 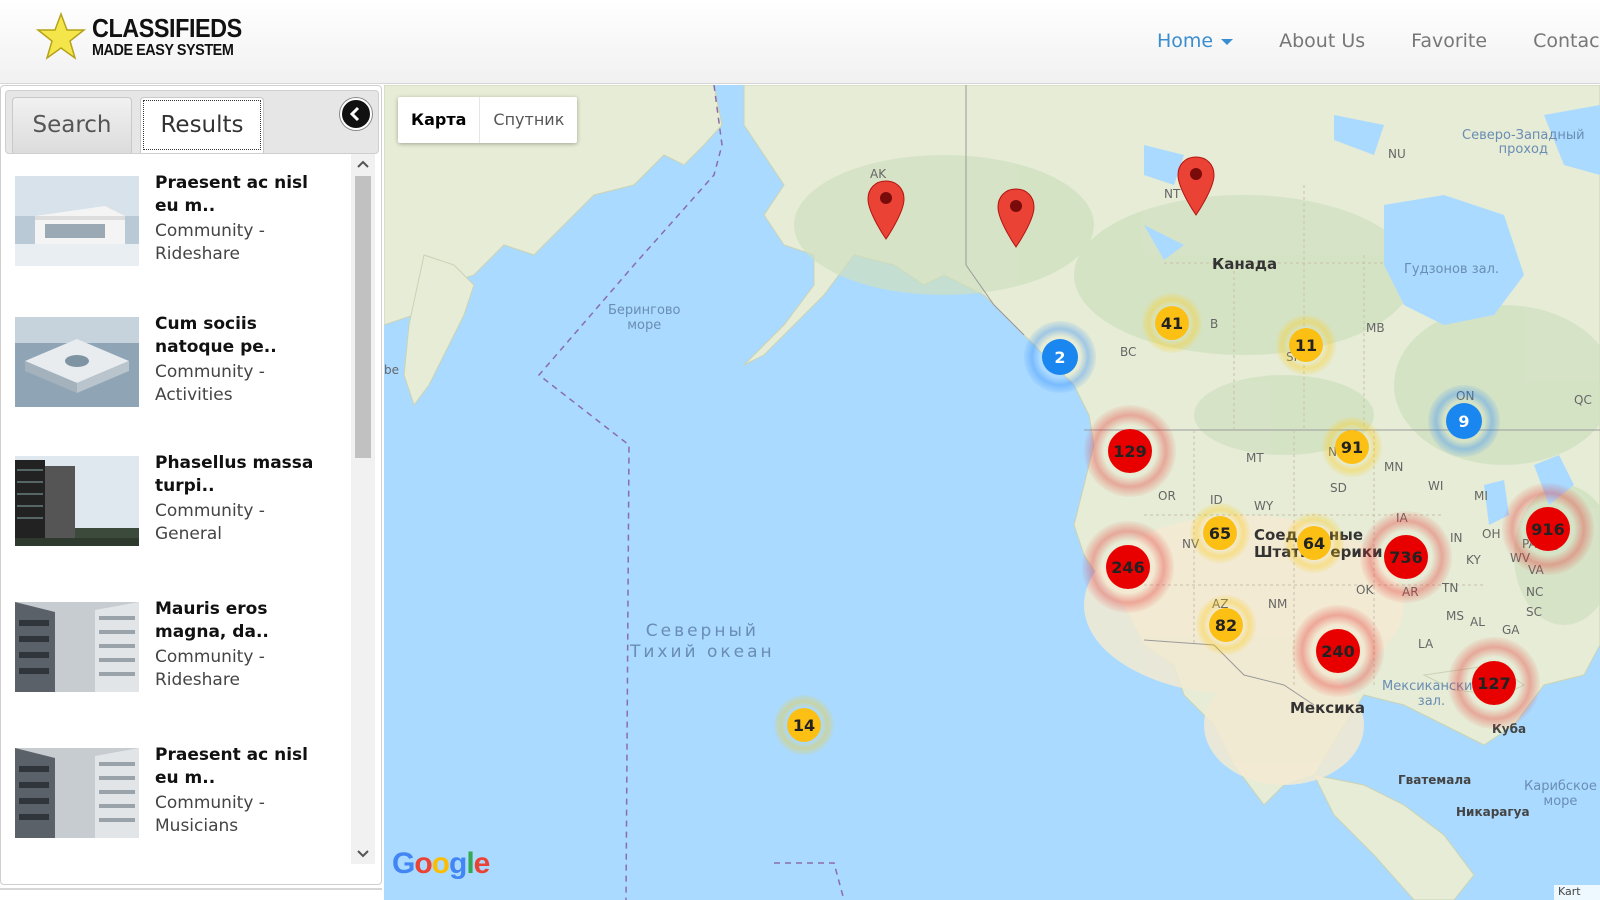 What do you see at coordinates (72, 125) in the screenshot?
I see `tab-search: Search` at bounding box center [72, 125].